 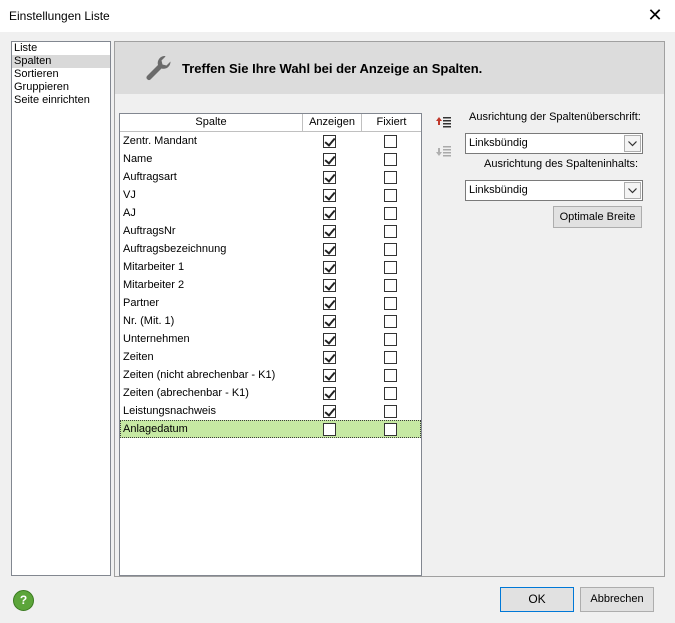 What do you see at coordinates (617, 599) in the screenshot?
I see `cancel-button: Abbrechen` at bounding box center [617, 599].